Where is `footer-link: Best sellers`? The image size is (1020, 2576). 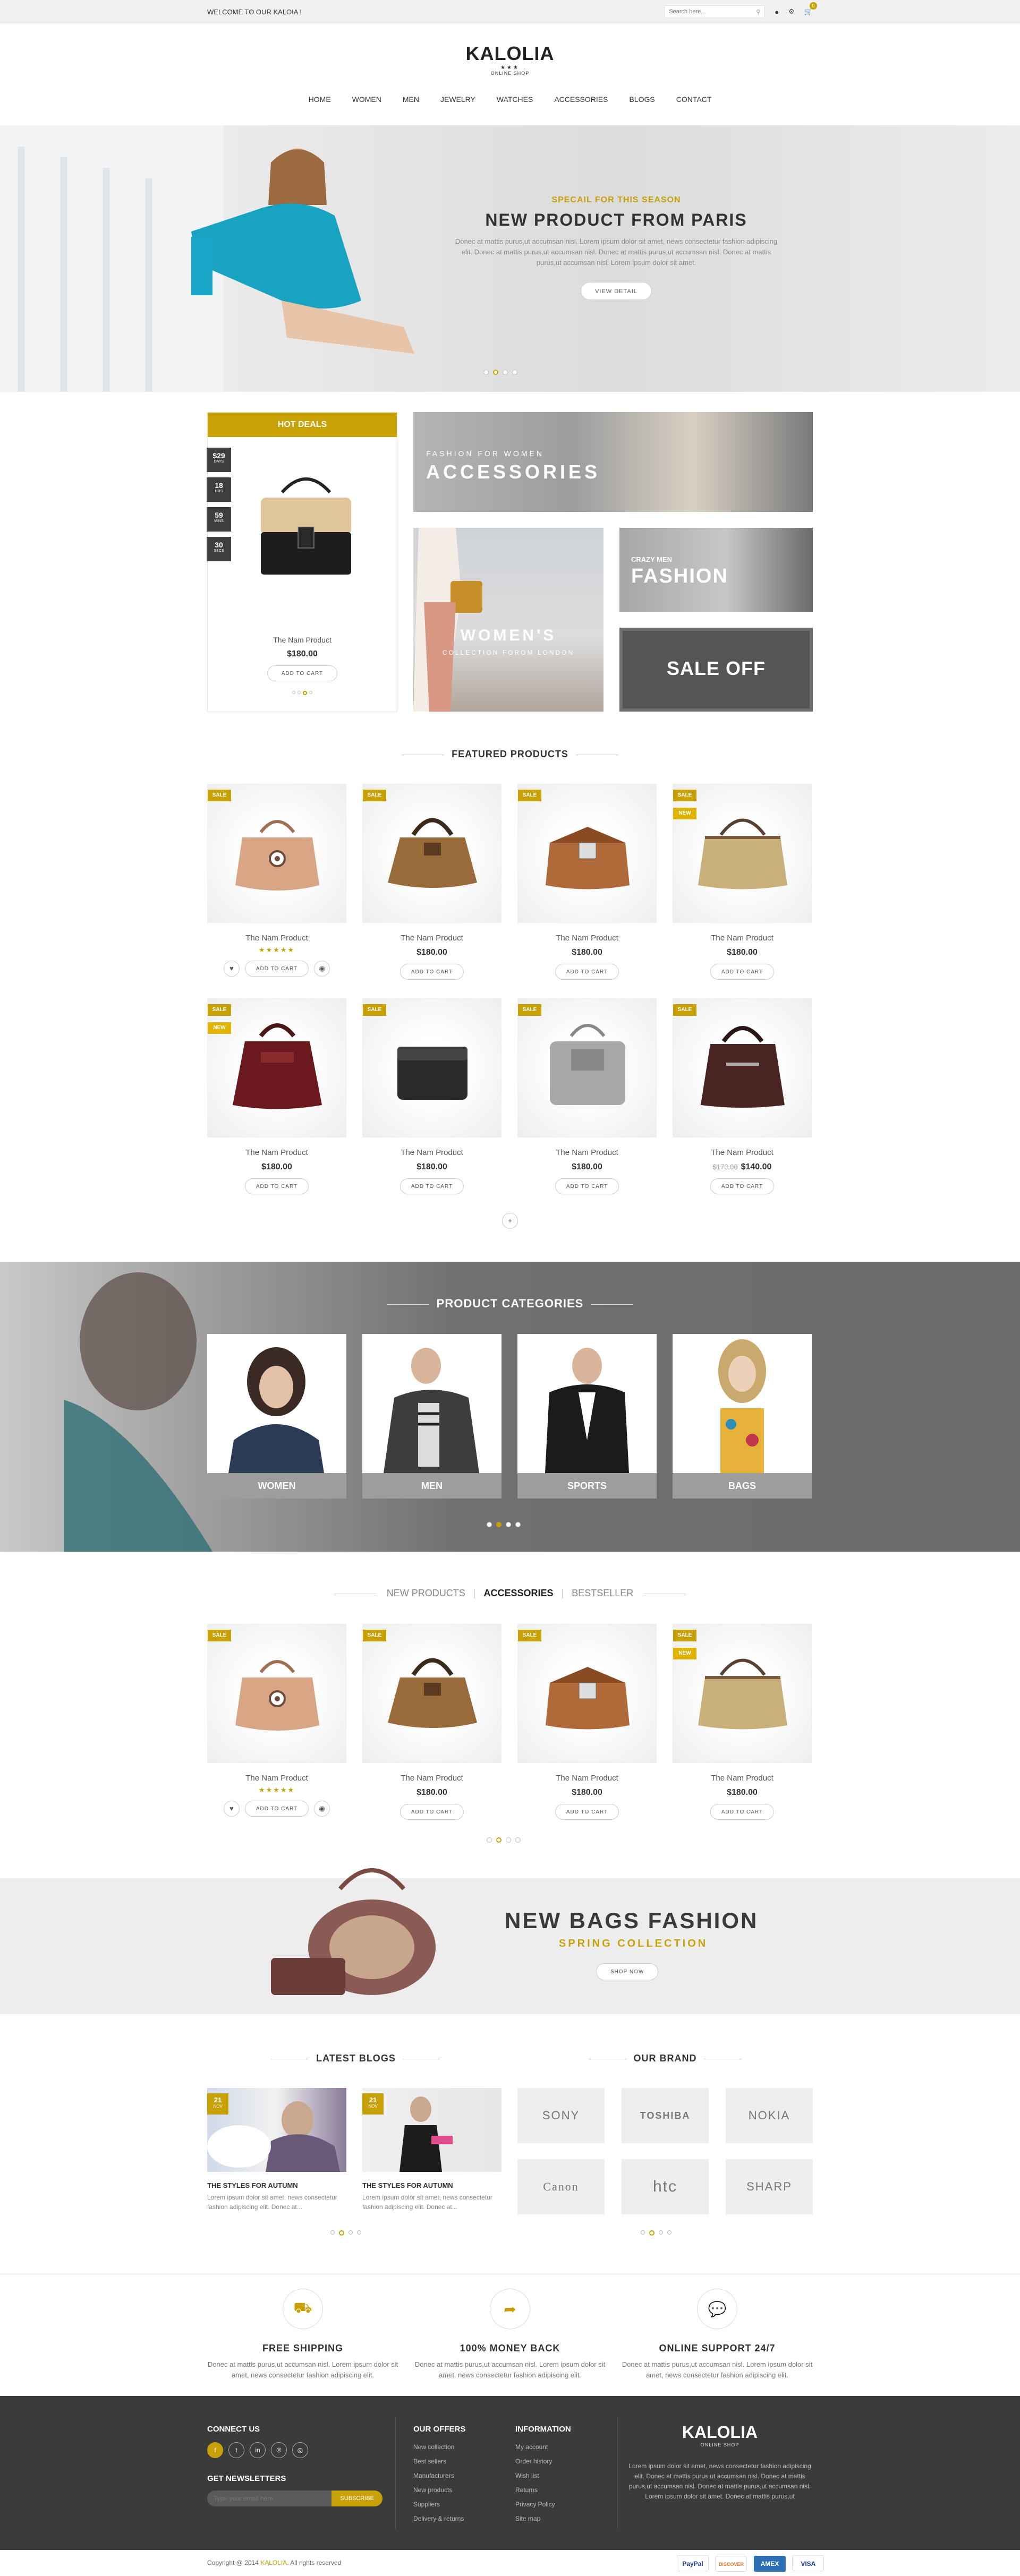 footer-link: Best sellers is located at coordinates (439, 2461).